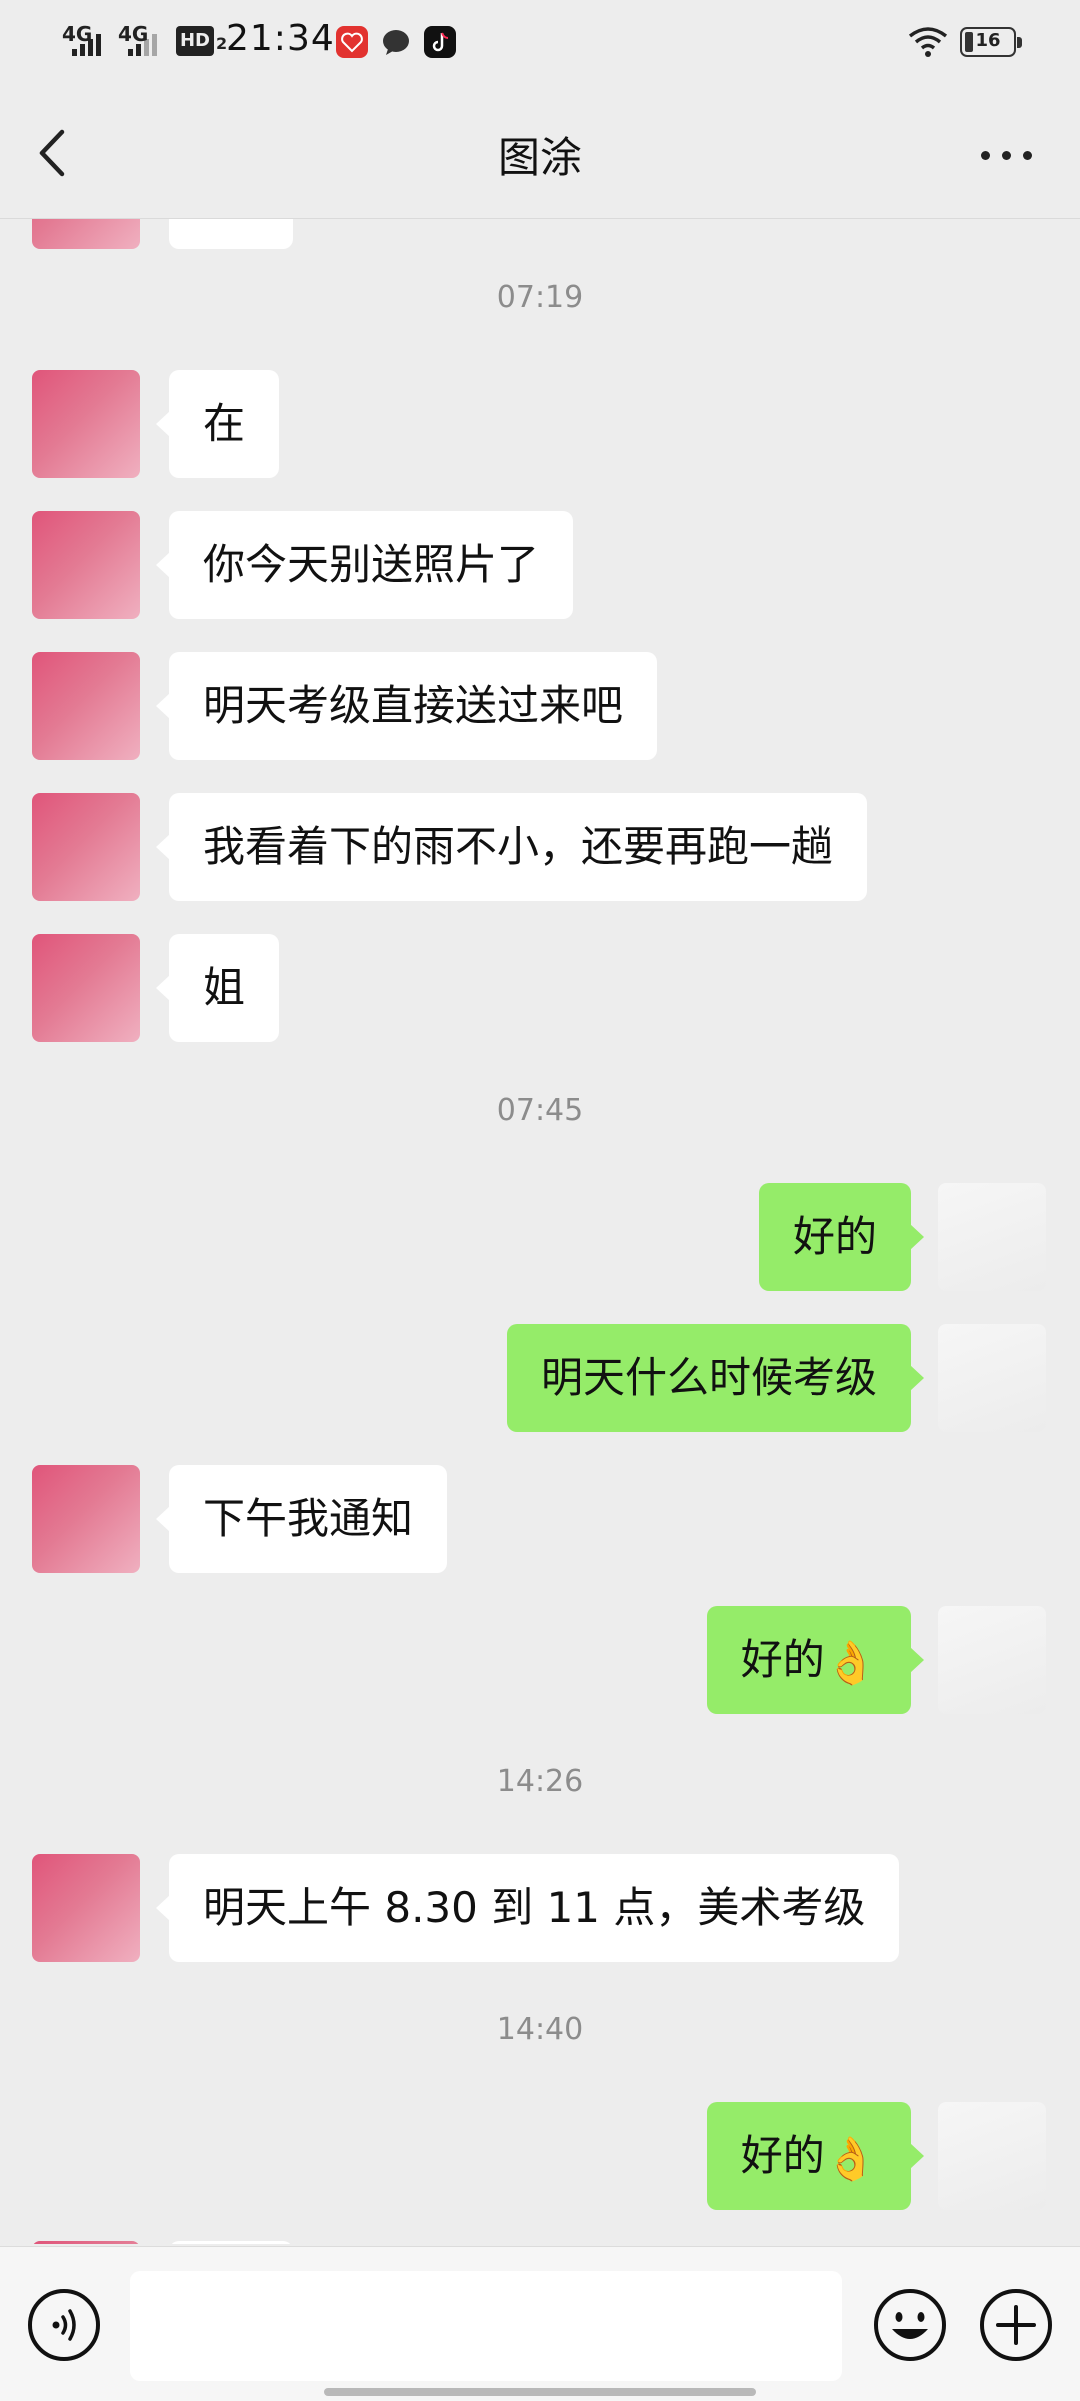  Describe the element at coordinates (217, 988) in the screenshot. I see `message-bubble-incoming: 姐` at that location.